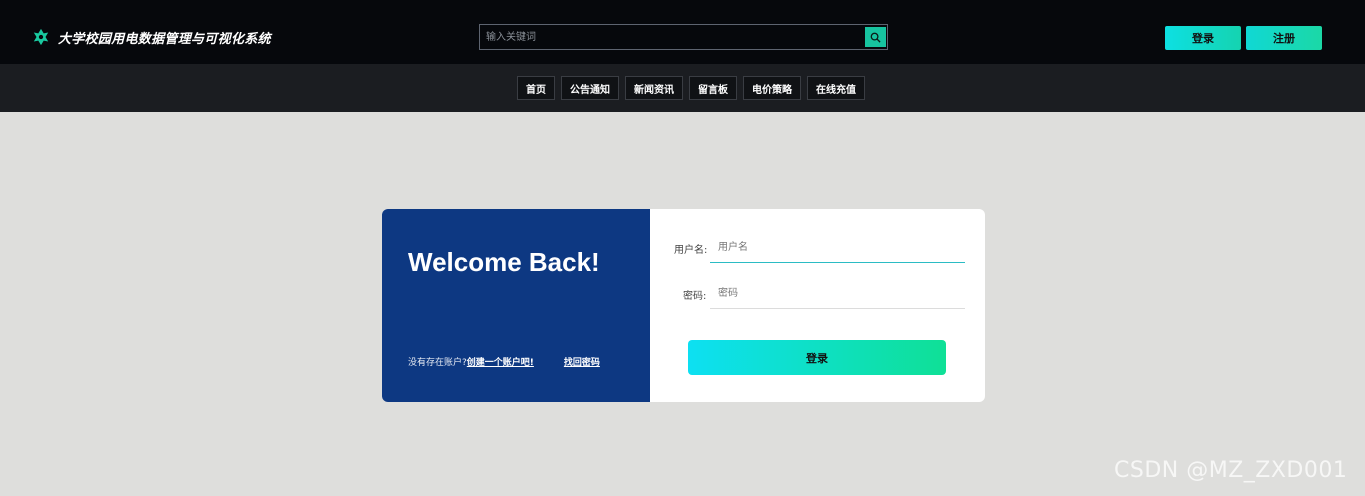 The width and height of the screenshot is (1365, 496). Describe the element at coordinates (671, 37) in the screenshot. I see `search-input` at that location.